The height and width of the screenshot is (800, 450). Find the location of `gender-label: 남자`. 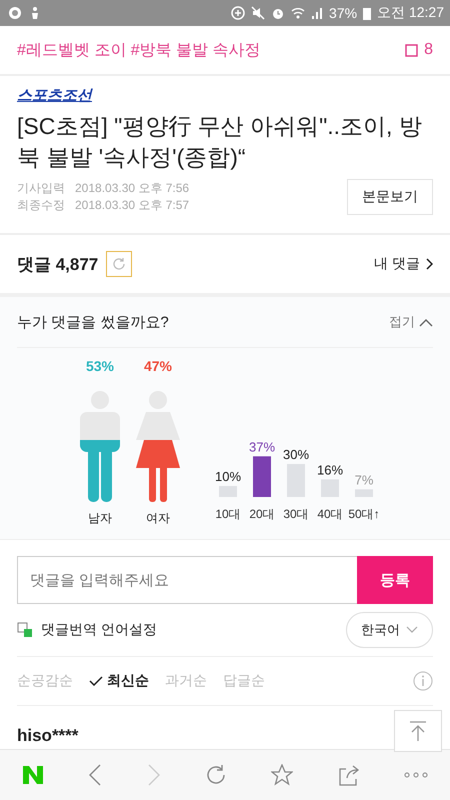

gender-label: 남자 is located at coordinates (100, 518).